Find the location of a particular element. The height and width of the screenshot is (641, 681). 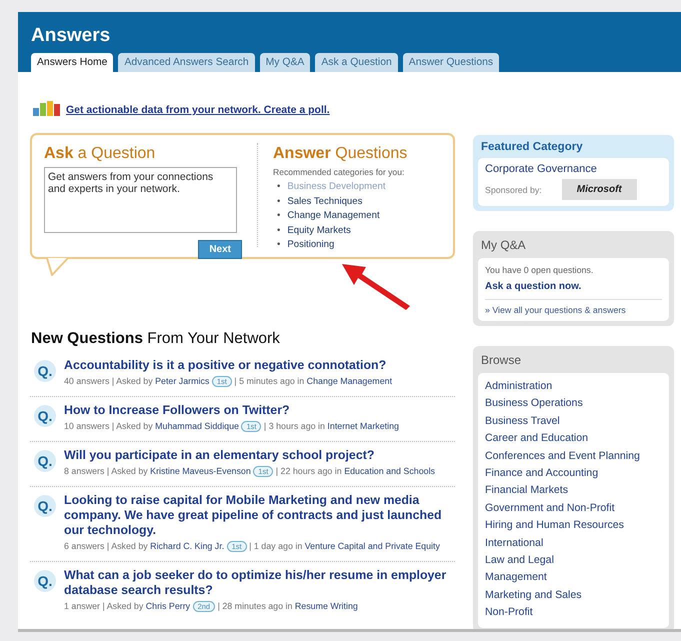

ask-question-link: Ask a question now. is located at coordinates (573, 290).